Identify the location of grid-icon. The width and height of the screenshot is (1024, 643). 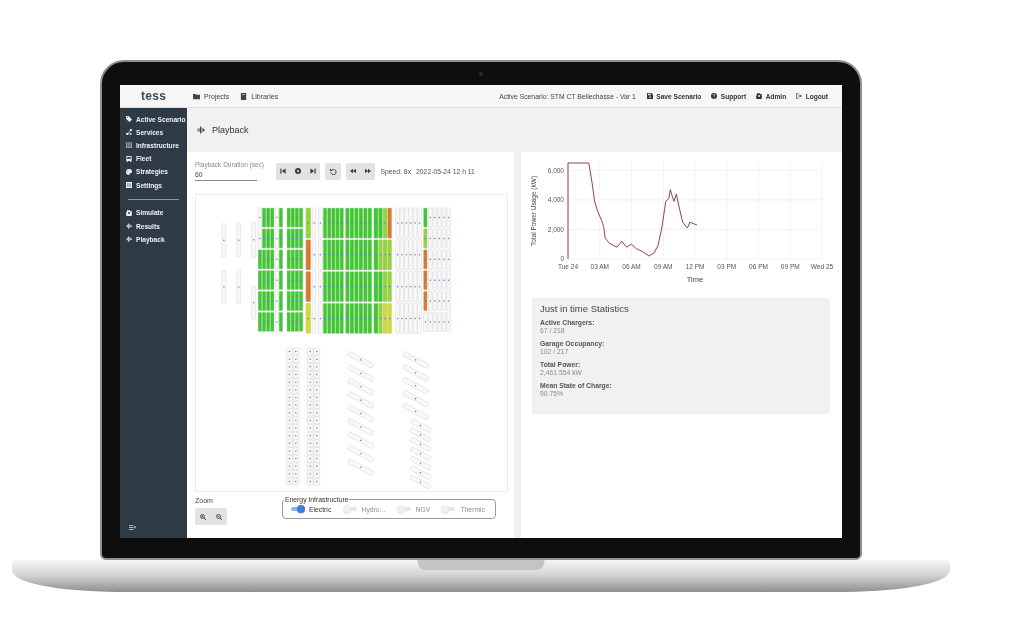
(129, 145).